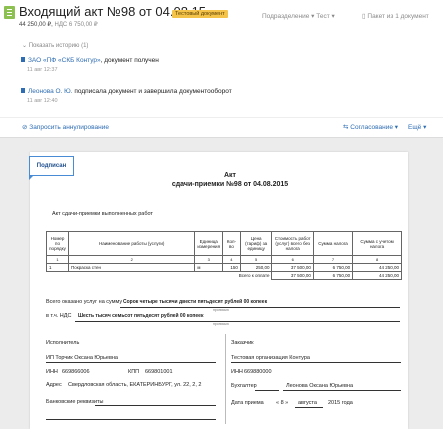 Image resolution: width=443 pixels, height=429 pixels. Describe the element at coordinates (258, 372) in the screenshot. I see `customer-inn: 669880000` at that location.